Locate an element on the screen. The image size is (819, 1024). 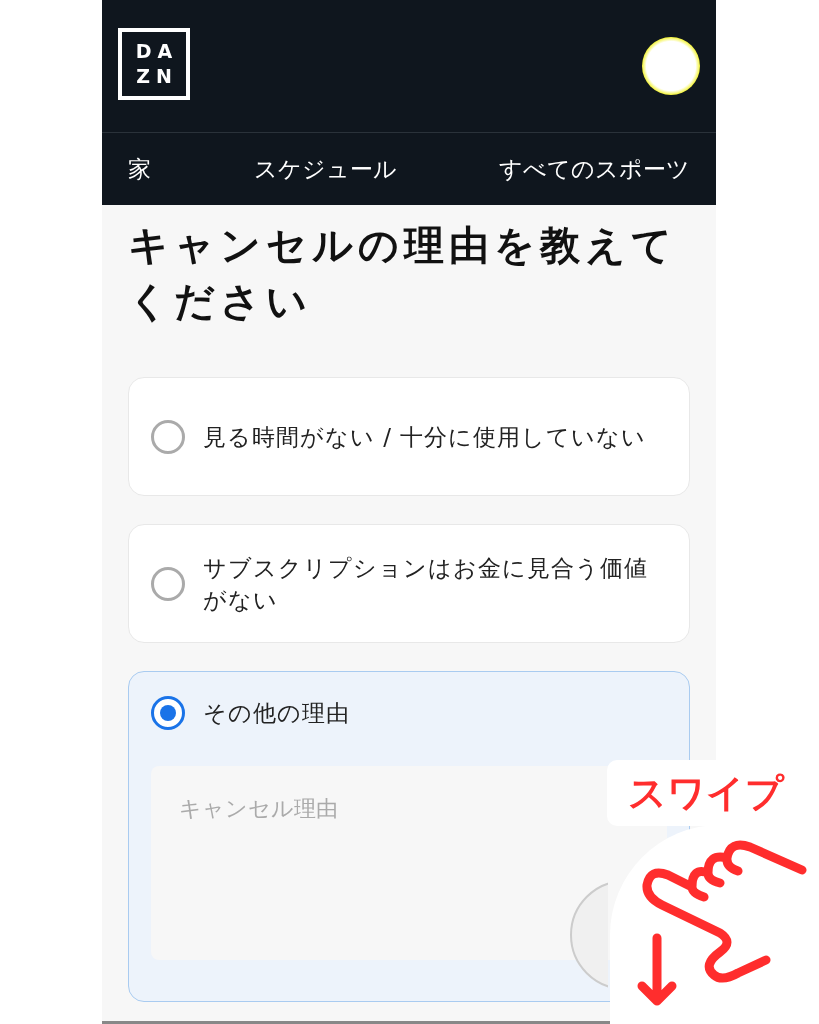
option-label: 見る時間がない / 十分に使用していない is located at coordinates (425, 437).